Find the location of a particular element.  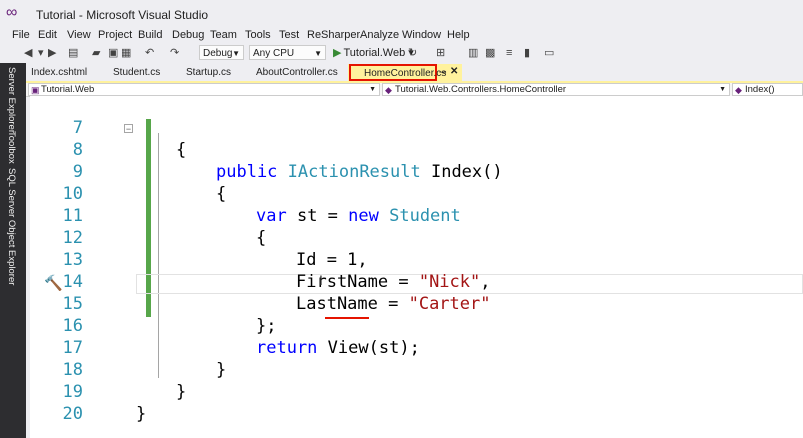

platform-dropdown: Any CPU ▼ is located at coordinates (287, 52).